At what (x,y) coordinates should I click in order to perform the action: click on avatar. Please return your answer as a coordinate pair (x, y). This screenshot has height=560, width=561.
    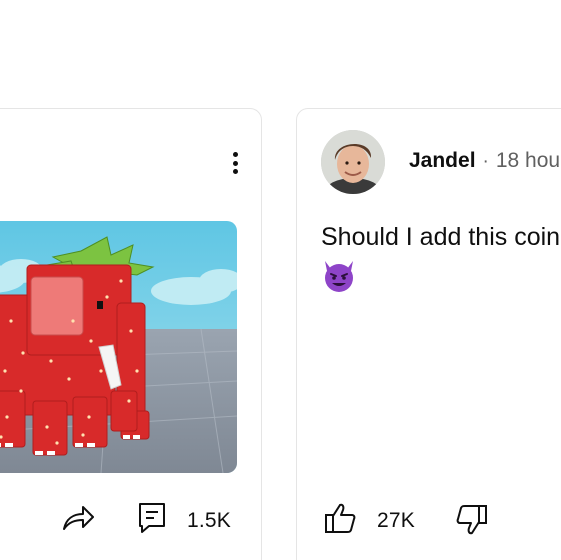
    Looking at the image, I should click on (353, 162).